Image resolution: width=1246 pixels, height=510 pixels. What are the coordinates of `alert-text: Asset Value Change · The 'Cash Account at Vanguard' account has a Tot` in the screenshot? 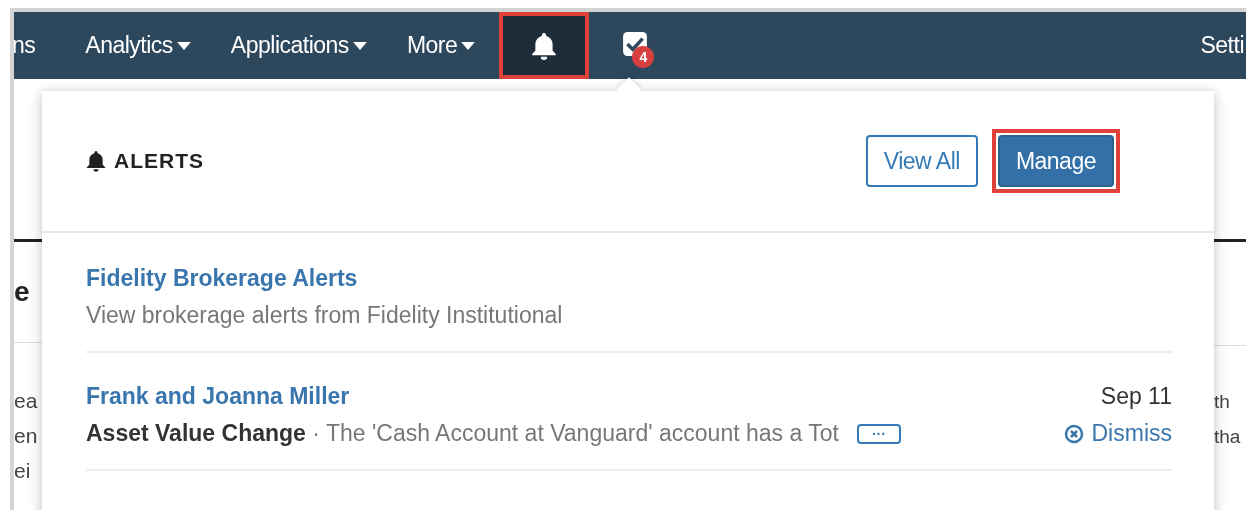 It's located at (462, 433).